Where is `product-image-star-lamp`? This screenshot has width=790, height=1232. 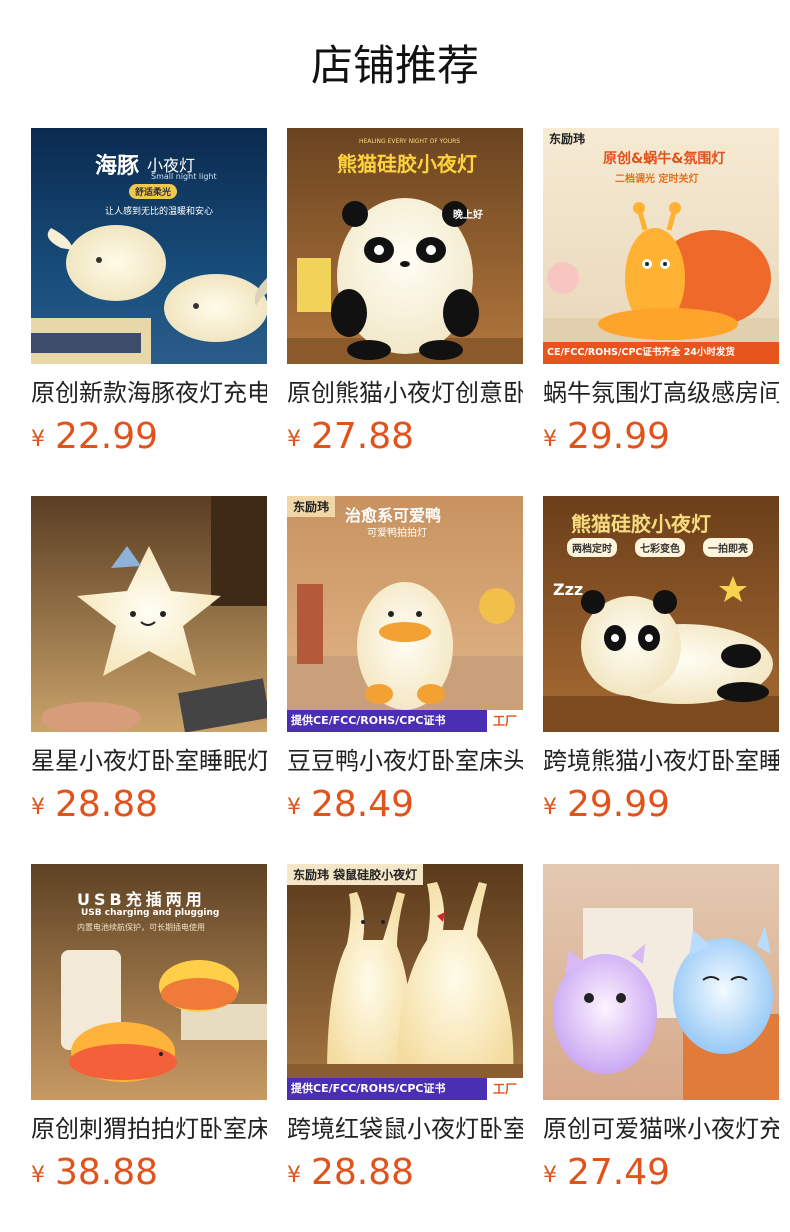 product-image-star-lamp is located at coordinates (149, 614).